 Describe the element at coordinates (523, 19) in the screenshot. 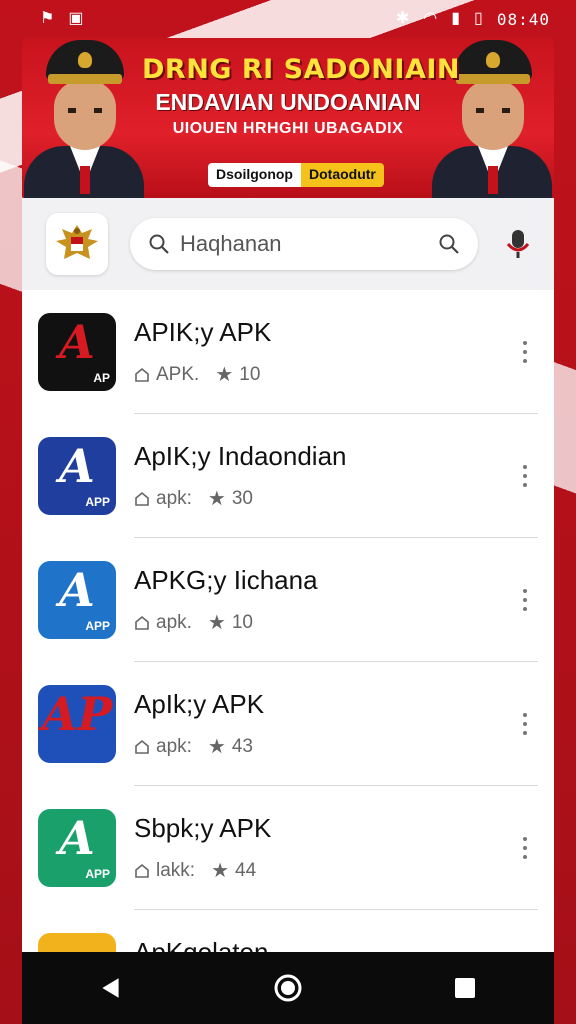

I see `status-time: 08:40` at that location.